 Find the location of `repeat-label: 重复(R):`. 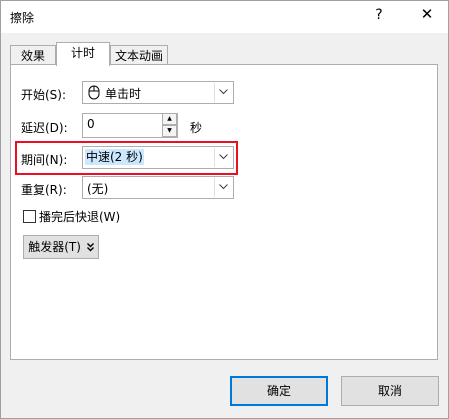

repeat-label: 重复(R): is located at coordinates (44, 190).